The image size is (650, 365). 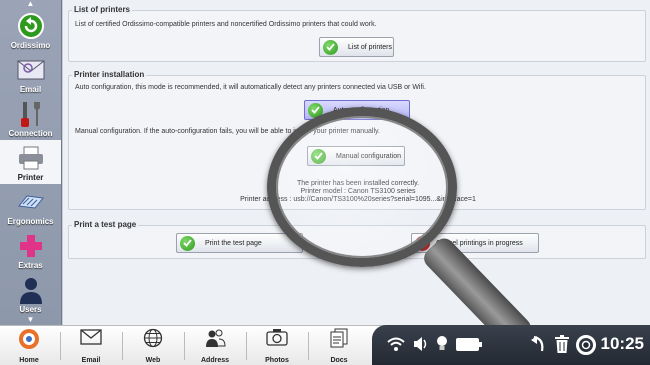 What do you see at coordinates (31, 114) in the screenshot?
I see `tools-icon` at bounding box center [31, 114].